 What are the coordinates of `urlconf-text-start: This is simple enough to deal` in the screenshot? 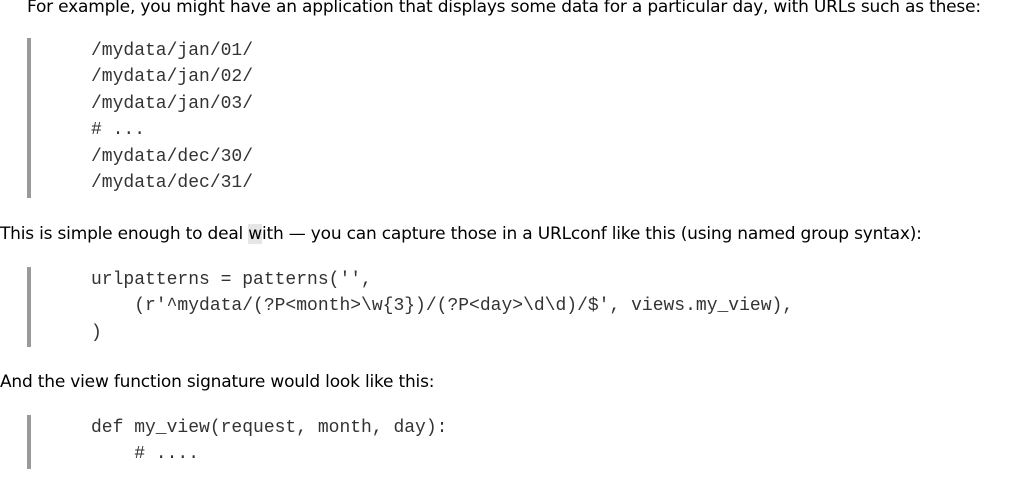 It's located at (124, 234).